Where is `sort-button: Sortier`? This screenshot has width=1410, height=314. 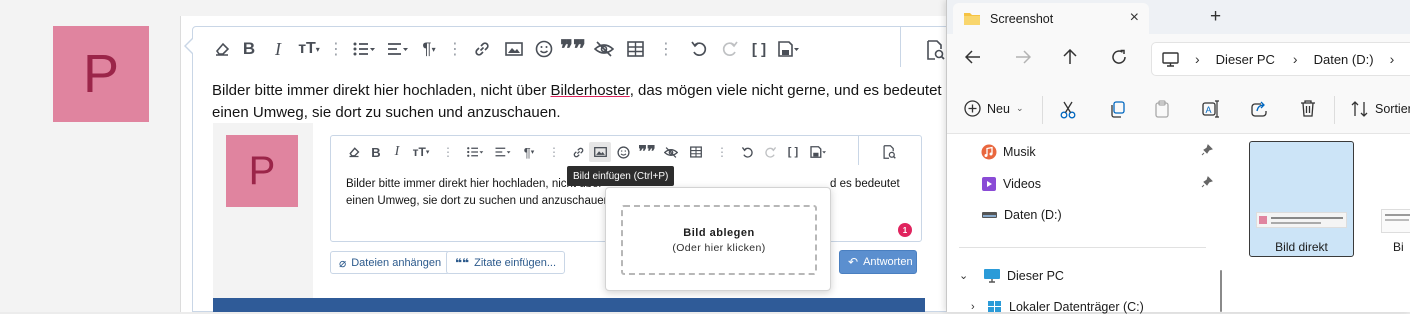 sort-button: Sortier is located at coordinates (1380, 109).